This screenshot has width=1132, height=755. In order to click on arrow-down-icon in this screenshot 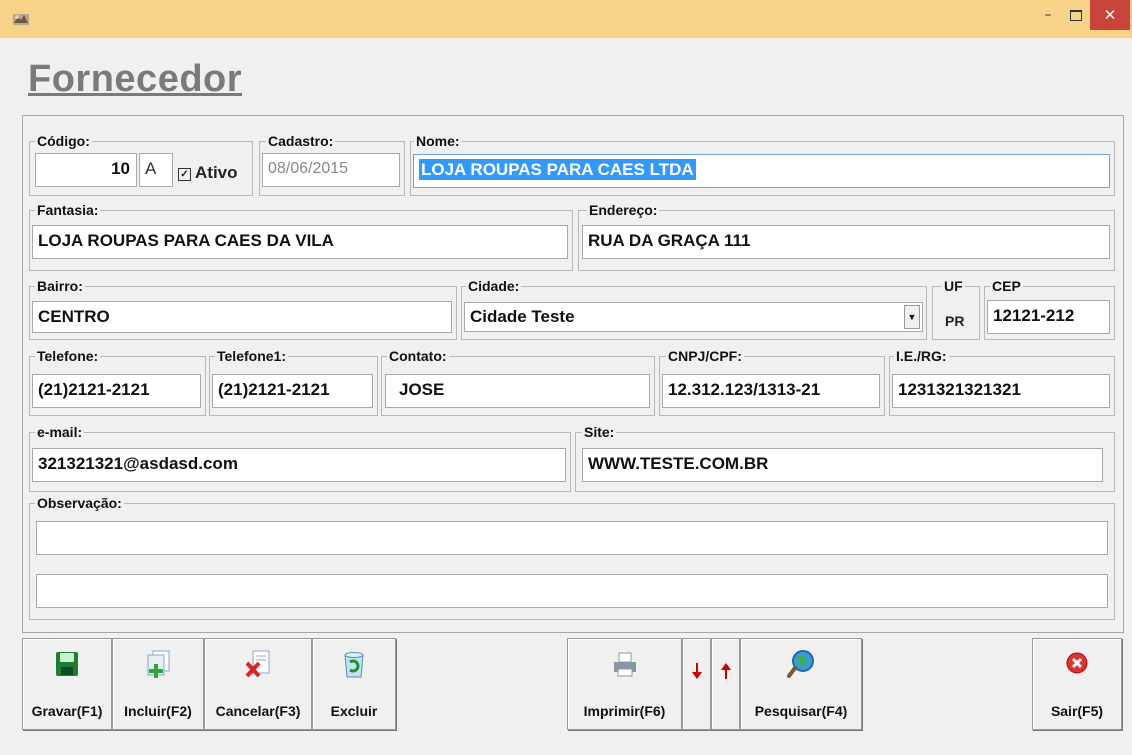, I will do `click(696, 671)`.